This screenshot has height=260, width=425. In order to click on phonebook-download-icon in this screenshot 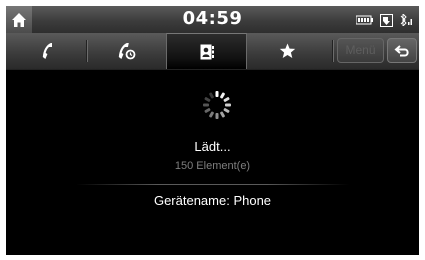, I will do `click(386, 20)`.